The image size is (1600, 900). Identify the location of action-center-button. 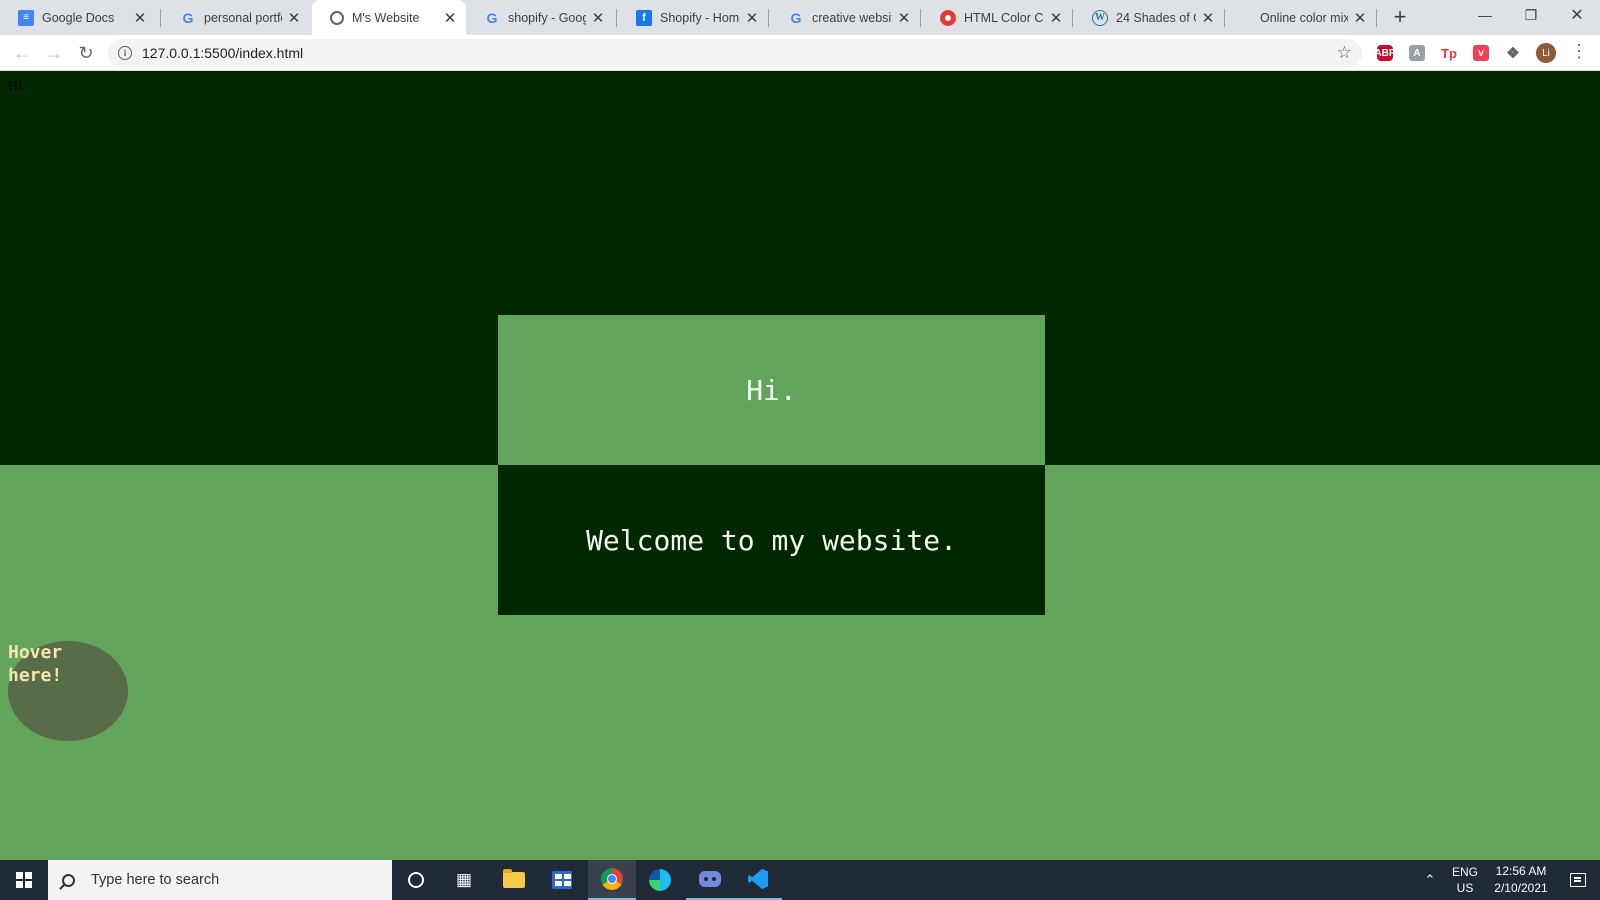
(1578, 880).